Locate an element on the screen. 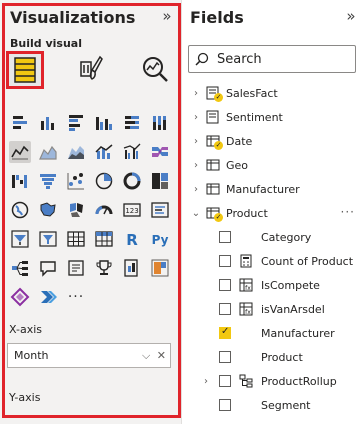 The height and width of the screenshot is (424, 363). table-row-manufacturer: › Manufacturer is located at coordinates (272, 189).